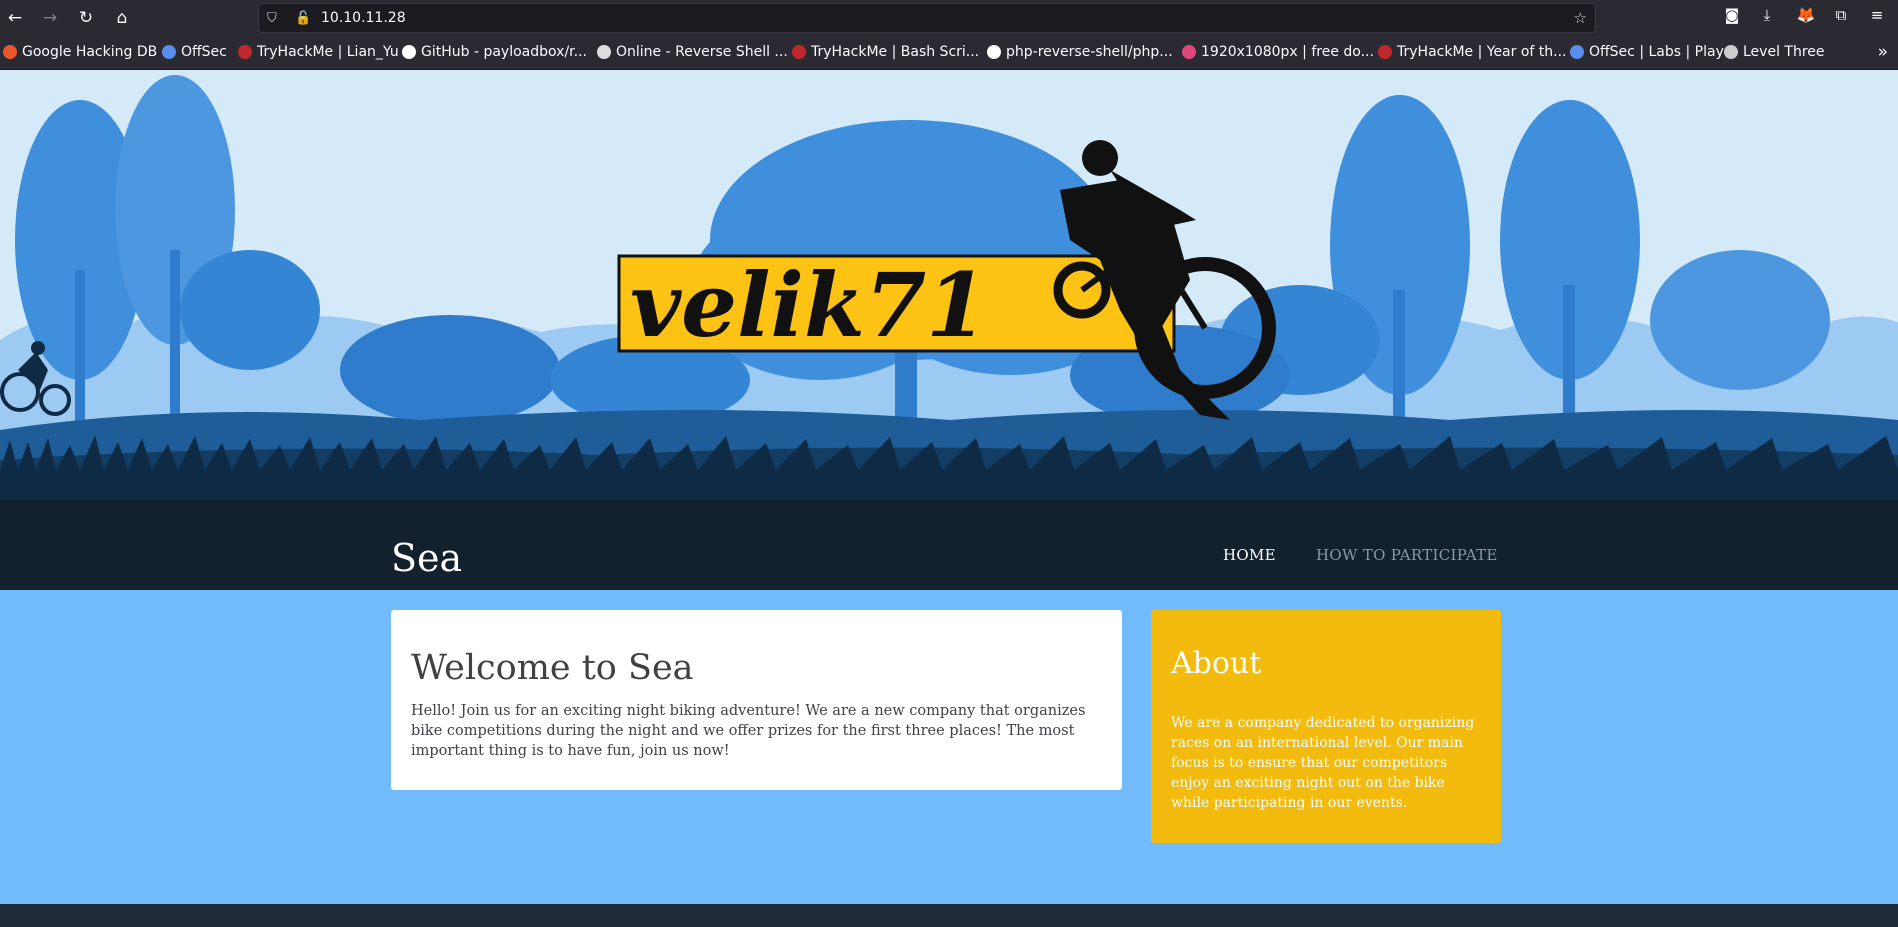 The width and height of the screenshot is (1898, 927). I want to click on browser-toolbar: ← → ↻ ⌂ ⛉ 🔓 10.10.11.28 ☆ ◙ ⤓ 🦊 ⧉ ≡, so click(949, 18).